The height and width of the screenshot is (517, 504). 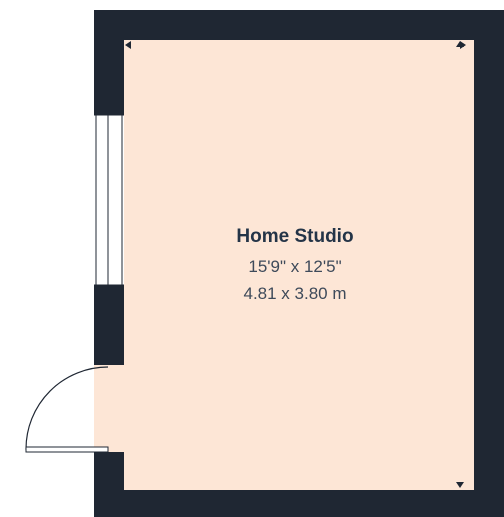 What do you see at coordinates (294, 236) in the screenshot?
I see `room-name-label: Home Studio` at bounding box center [294, 236].